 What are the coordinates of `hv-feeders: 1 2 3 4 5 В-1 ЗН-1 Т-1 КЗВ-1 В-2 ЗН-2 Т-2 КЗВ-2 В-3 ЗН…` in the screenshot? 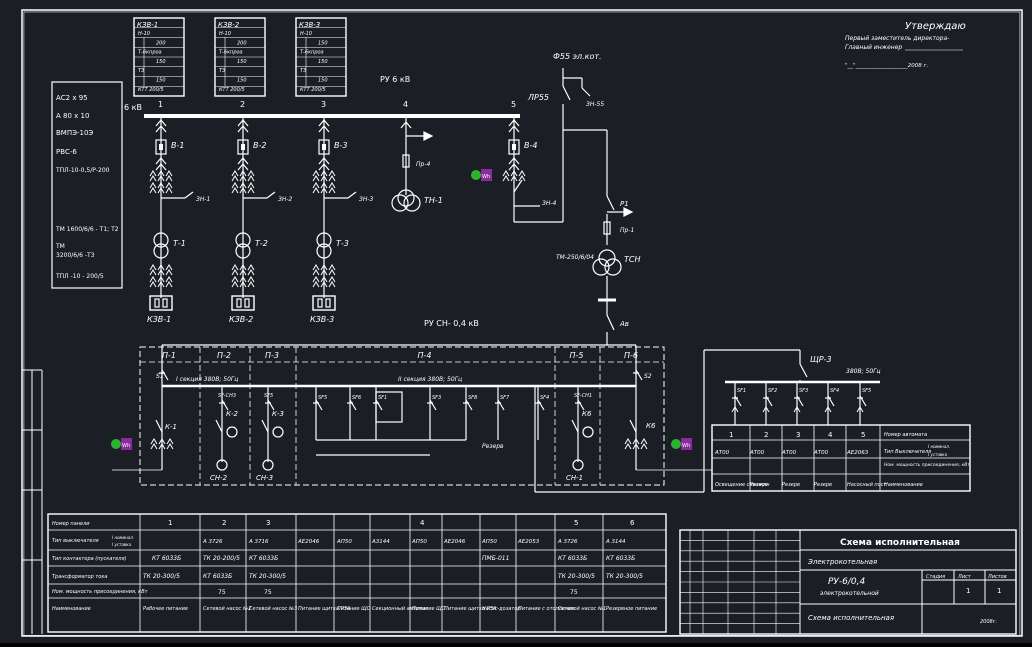 It's located at (355, 212).